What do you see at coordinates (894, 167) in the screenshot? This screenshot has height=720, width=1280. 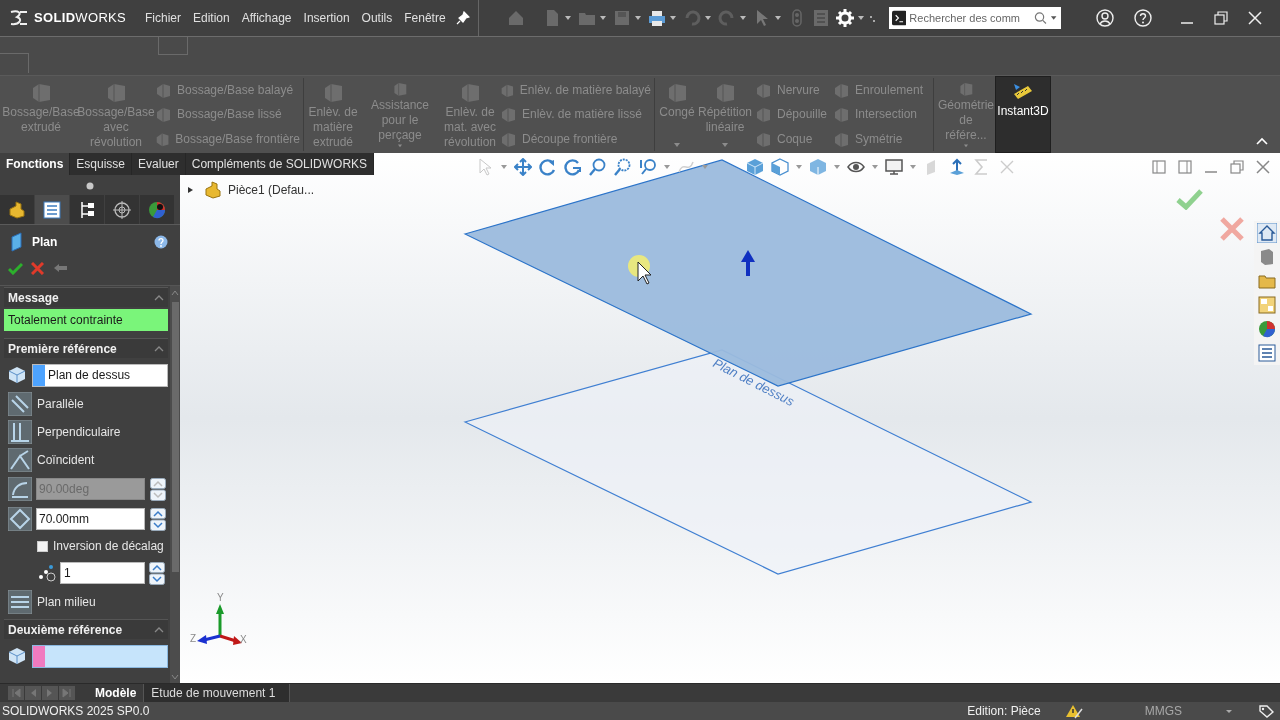 I see `monitor-icon` at bounding box center [894, 167].